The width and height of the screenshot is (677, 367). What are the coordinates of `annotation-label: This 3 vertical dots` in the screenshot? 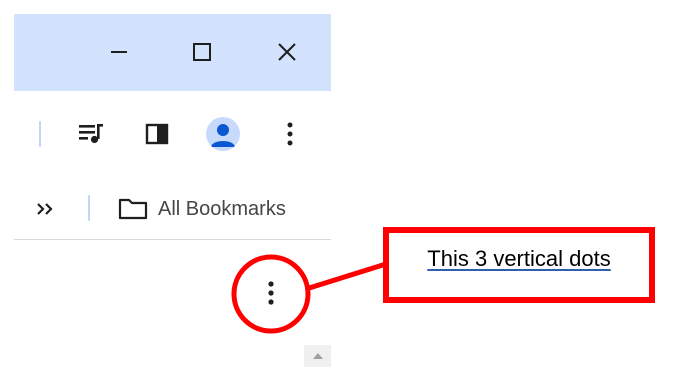 It's located at (519, 258).